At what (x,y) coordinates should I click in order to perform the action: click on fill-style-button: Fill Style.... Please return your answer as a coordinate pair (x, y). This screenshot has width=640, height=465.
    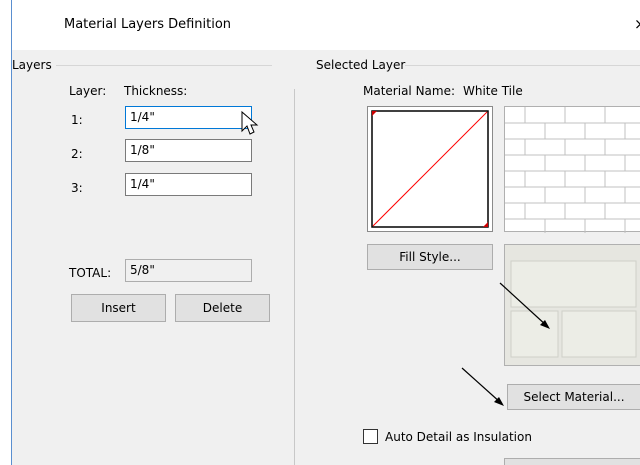
    Looking at the image, I should click on (430, 257).